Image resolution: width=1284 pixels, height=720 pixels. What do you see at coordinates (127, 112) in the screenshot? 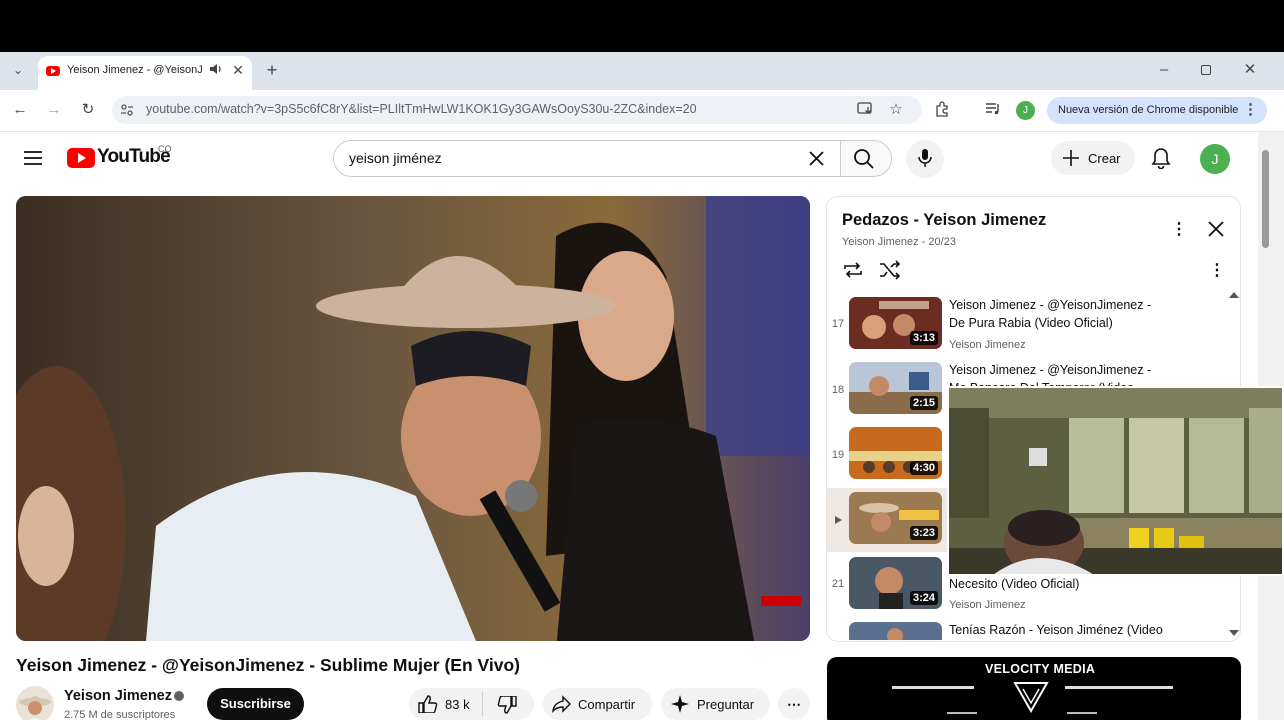
I see `site-info-icon` at bounding box center [127, 112].